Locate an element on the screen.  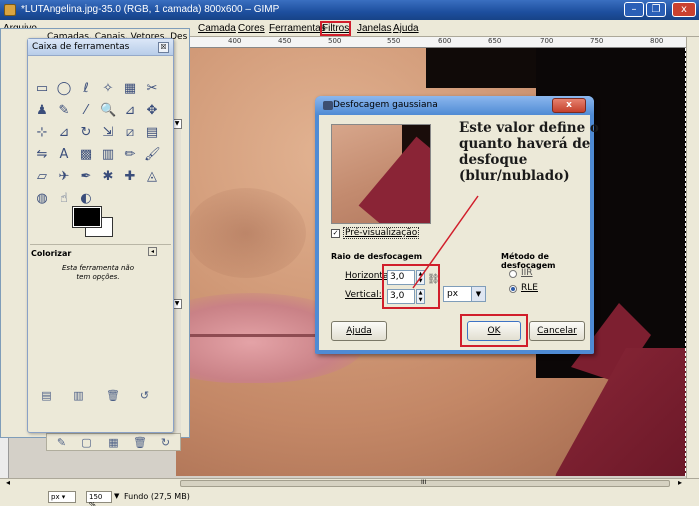
menu-cores: Cores is located at coordinates (251, 28).